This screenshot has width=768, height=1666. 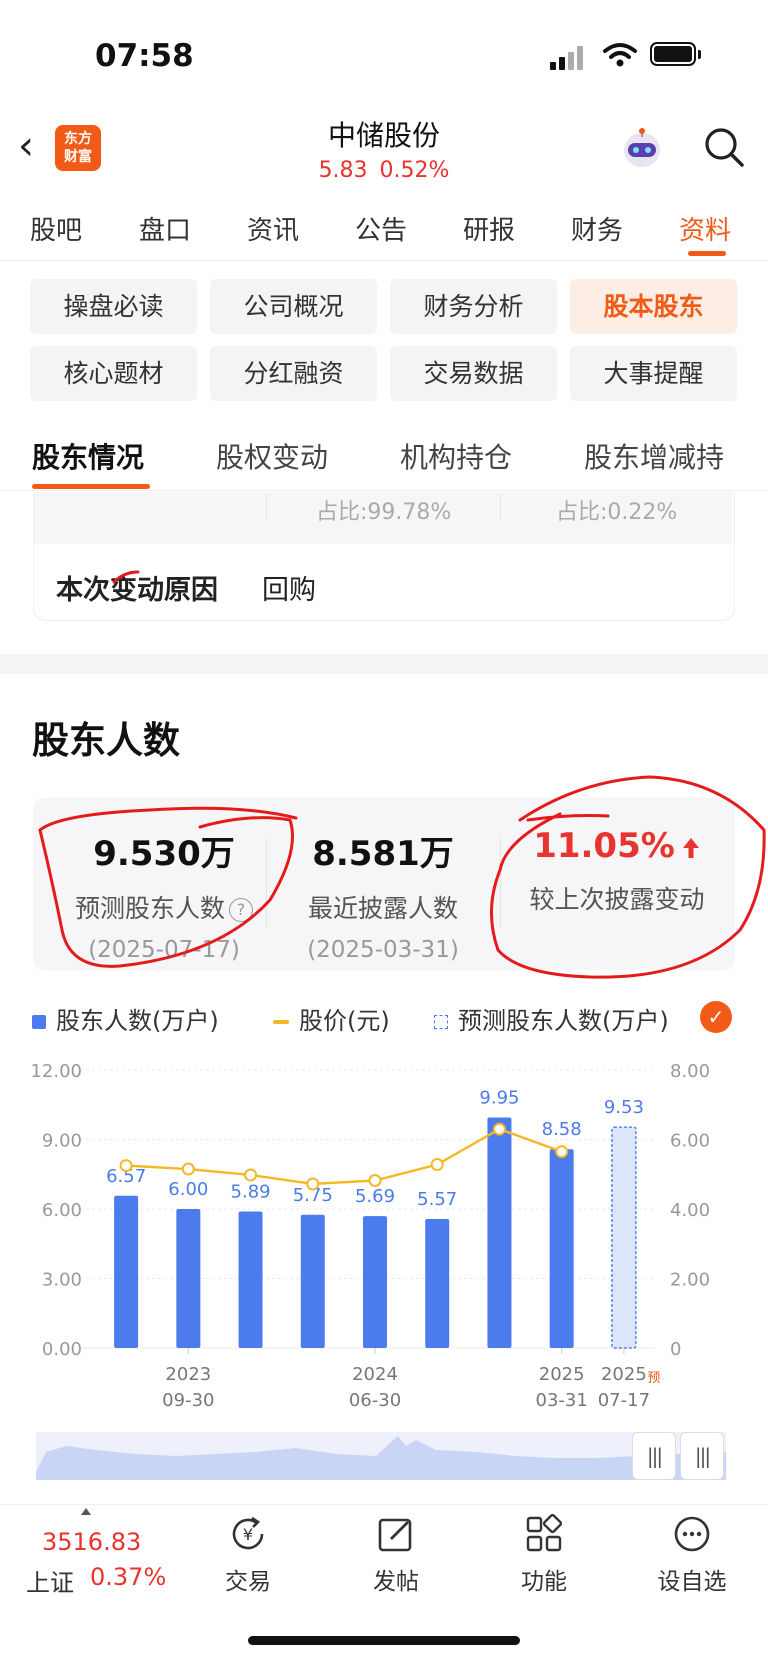 What do you see at coordinates (248, 1555) in the screenshot?
I see `nav-trade: ¥ 交易` at bounding box center [248, 1555].